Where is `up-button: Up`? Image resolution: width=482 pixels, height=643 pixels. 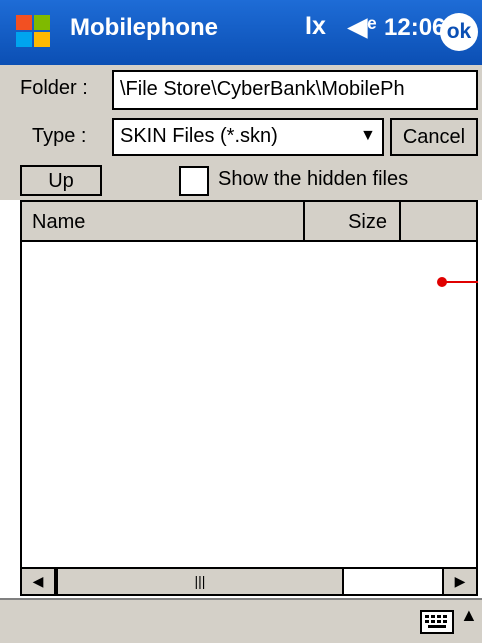
up-button: Up is located at coordinates (61, 180).